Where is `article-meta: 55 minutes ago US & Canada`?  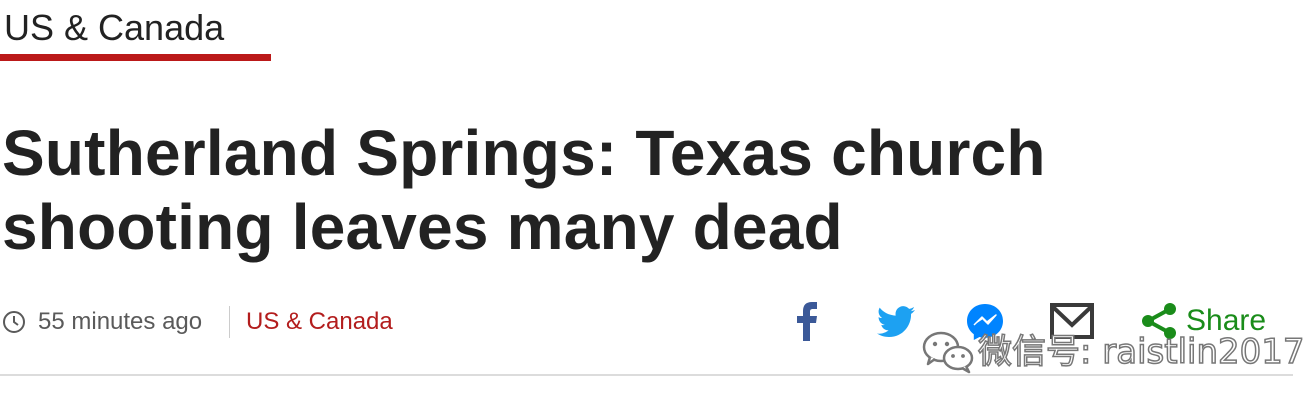
article-meta: 55 minutes ago US & Canada is located at coordinates (380, 322).